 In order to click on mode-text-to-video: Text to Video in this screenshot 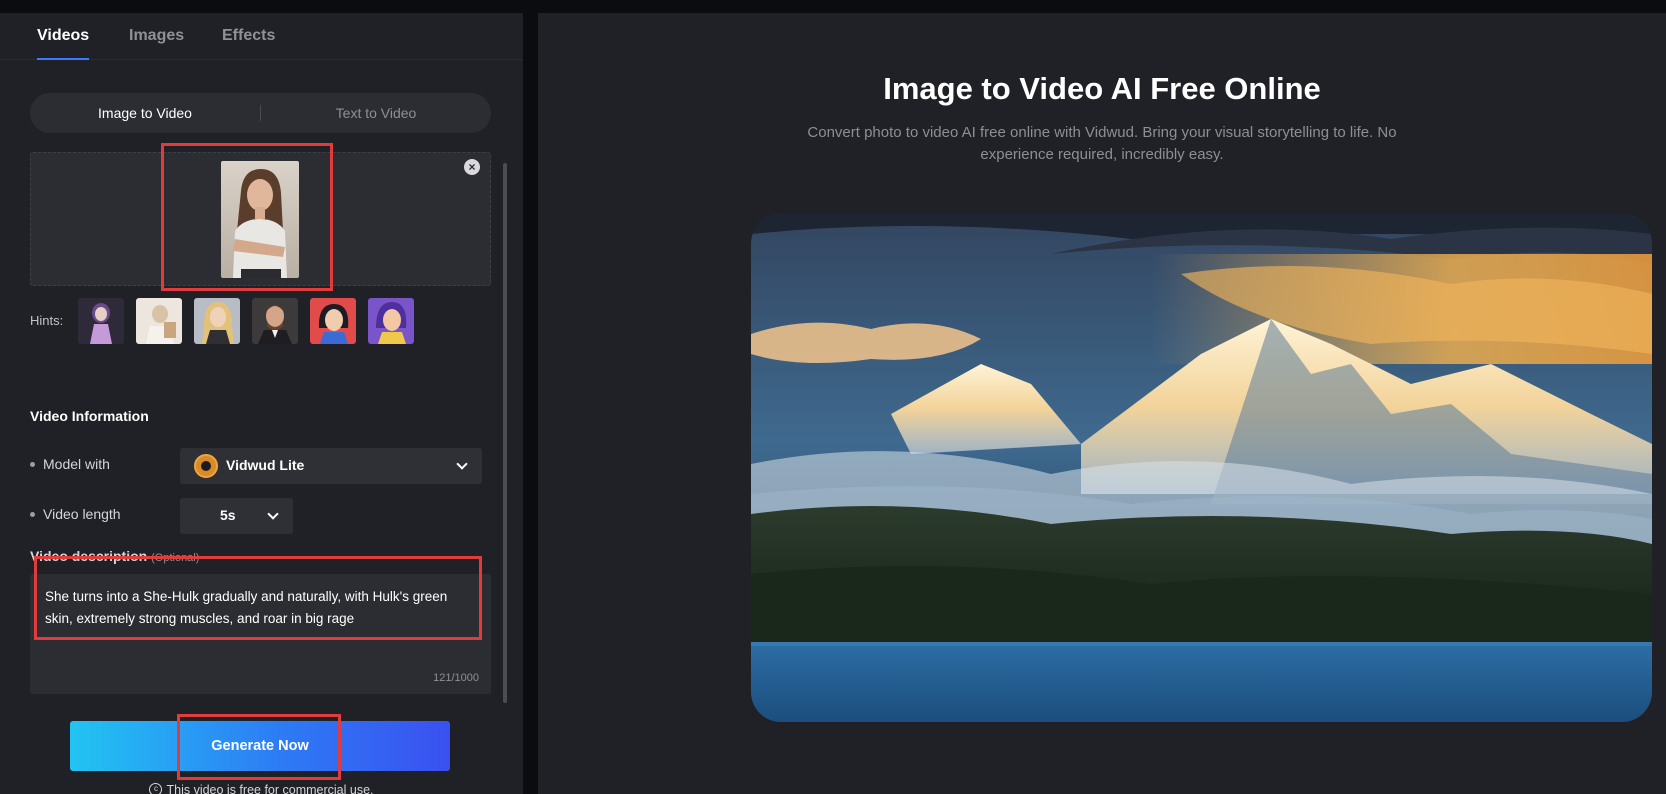, I will do `click(376, 113)`.